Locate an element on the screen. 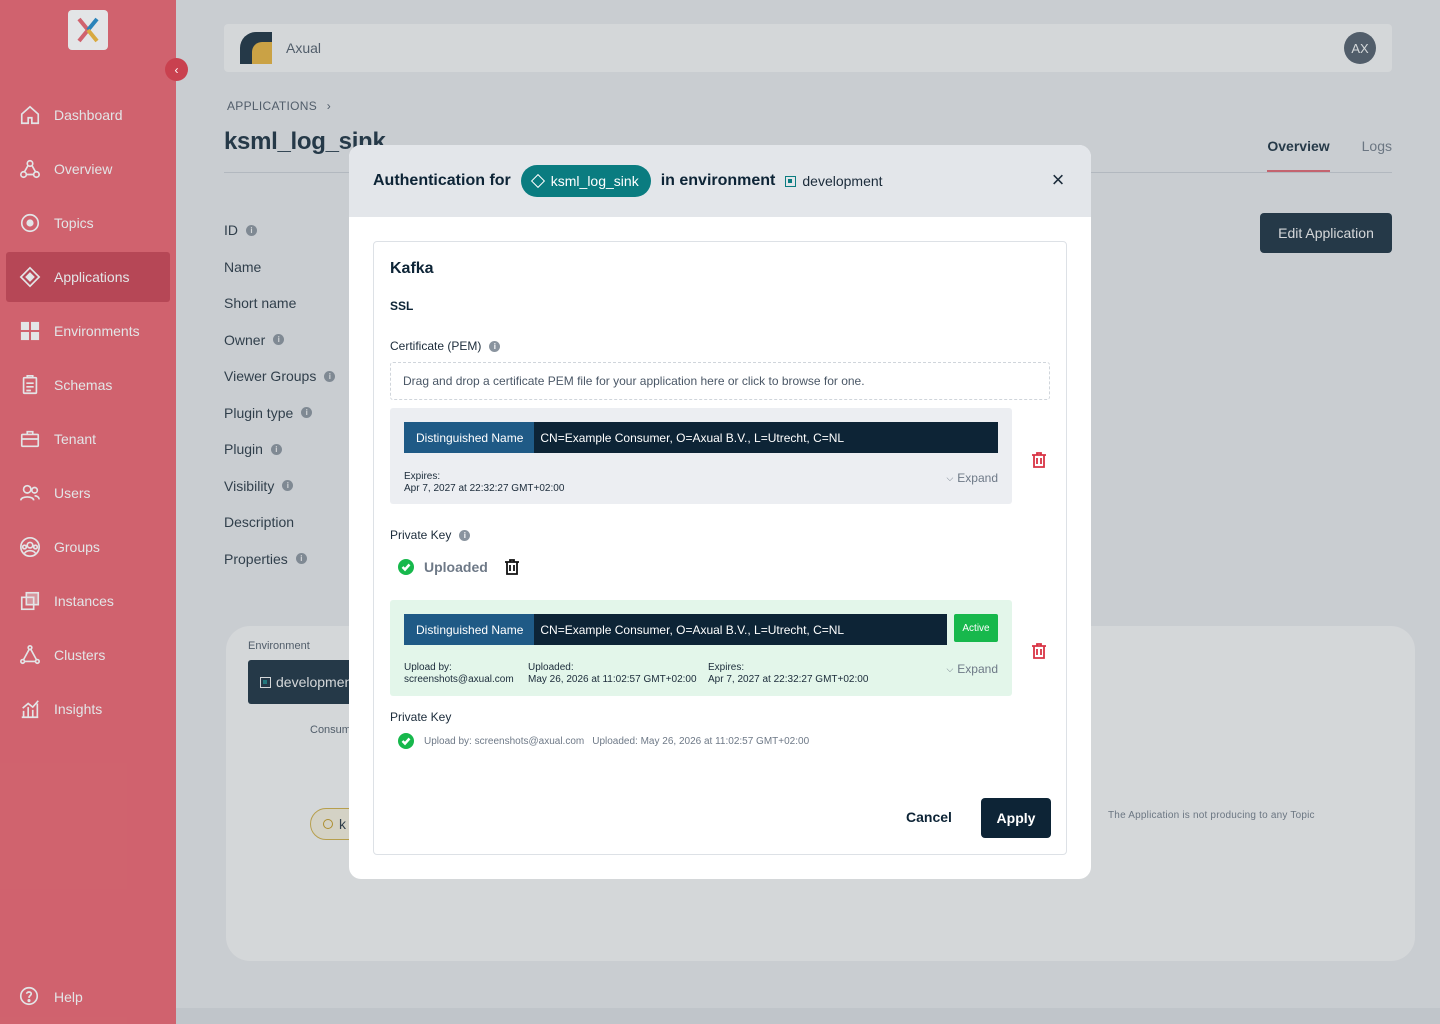 The image size is (1440, 1024). application-chip-label: ksml_log_sink is located at coordinates (594, 181).